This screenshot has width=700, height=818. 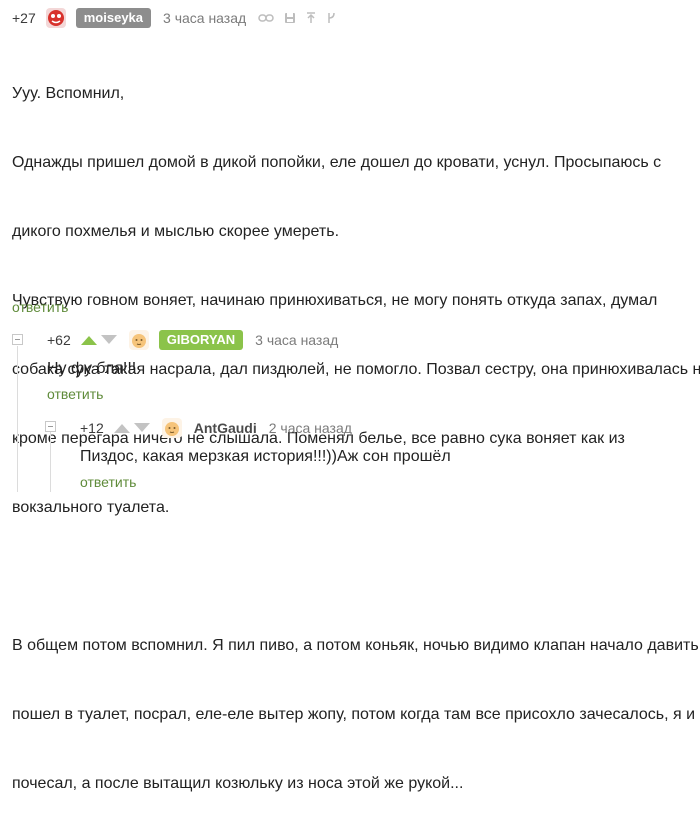 What do you see at coordinates (201, 340) in the screenshot?
I see `username-badge: GIBORYAN` at bounding box center [201, 340].